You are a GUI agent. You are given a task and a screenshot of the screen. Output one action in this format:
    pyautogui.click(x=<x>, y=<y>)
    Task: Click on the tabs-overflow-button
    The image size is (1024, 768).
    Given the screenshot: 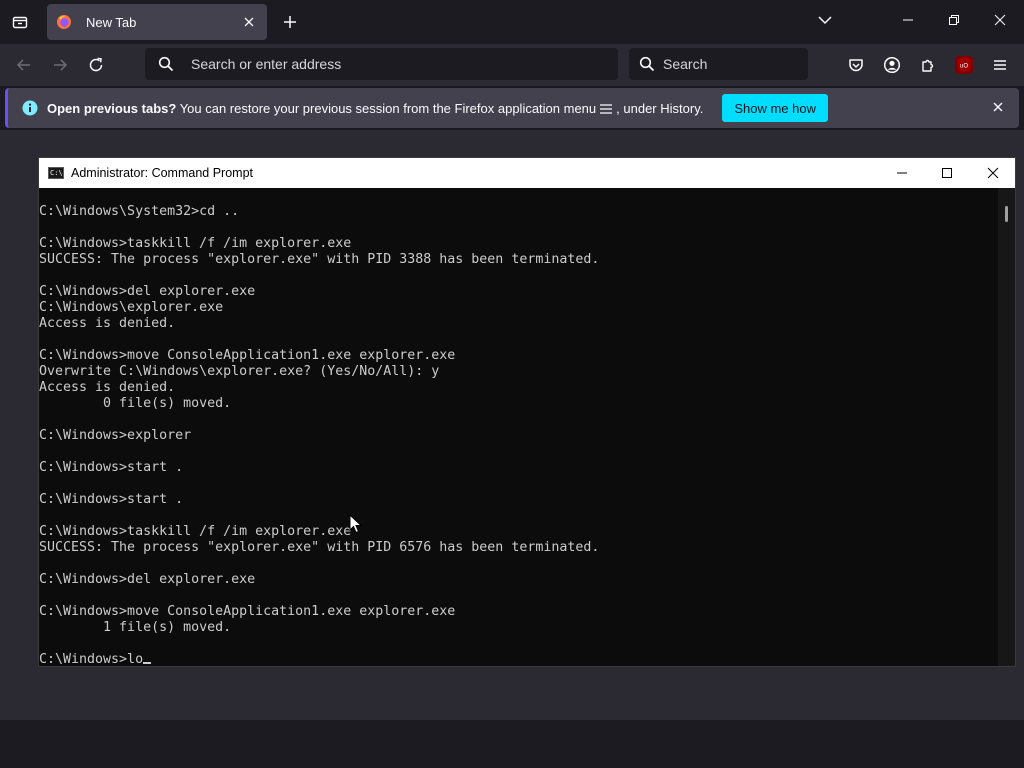 What is the action you would take?
    pyautogui.click(x=826, y=21)
    